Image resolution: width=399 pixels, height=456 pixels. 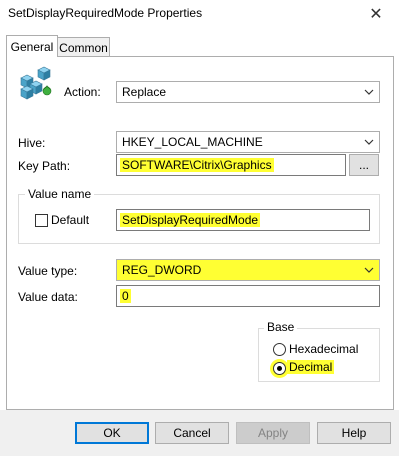 I want to click on cancel-button: Cancel, so click(x=192, y=433).